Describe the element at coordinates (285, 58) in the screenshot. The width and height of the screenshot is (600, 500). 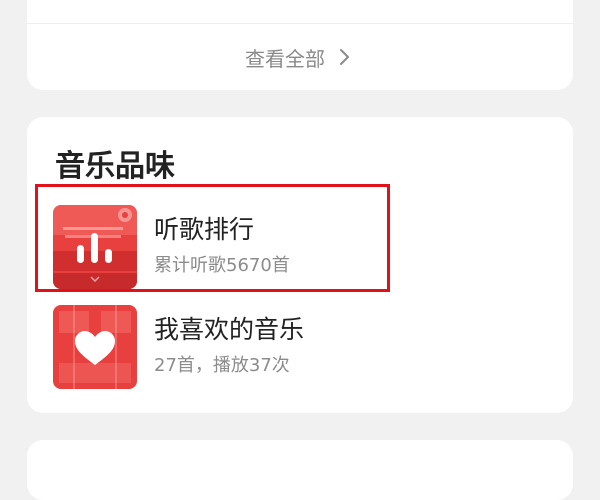
I see `view-all-label: 查看全部` at that location.